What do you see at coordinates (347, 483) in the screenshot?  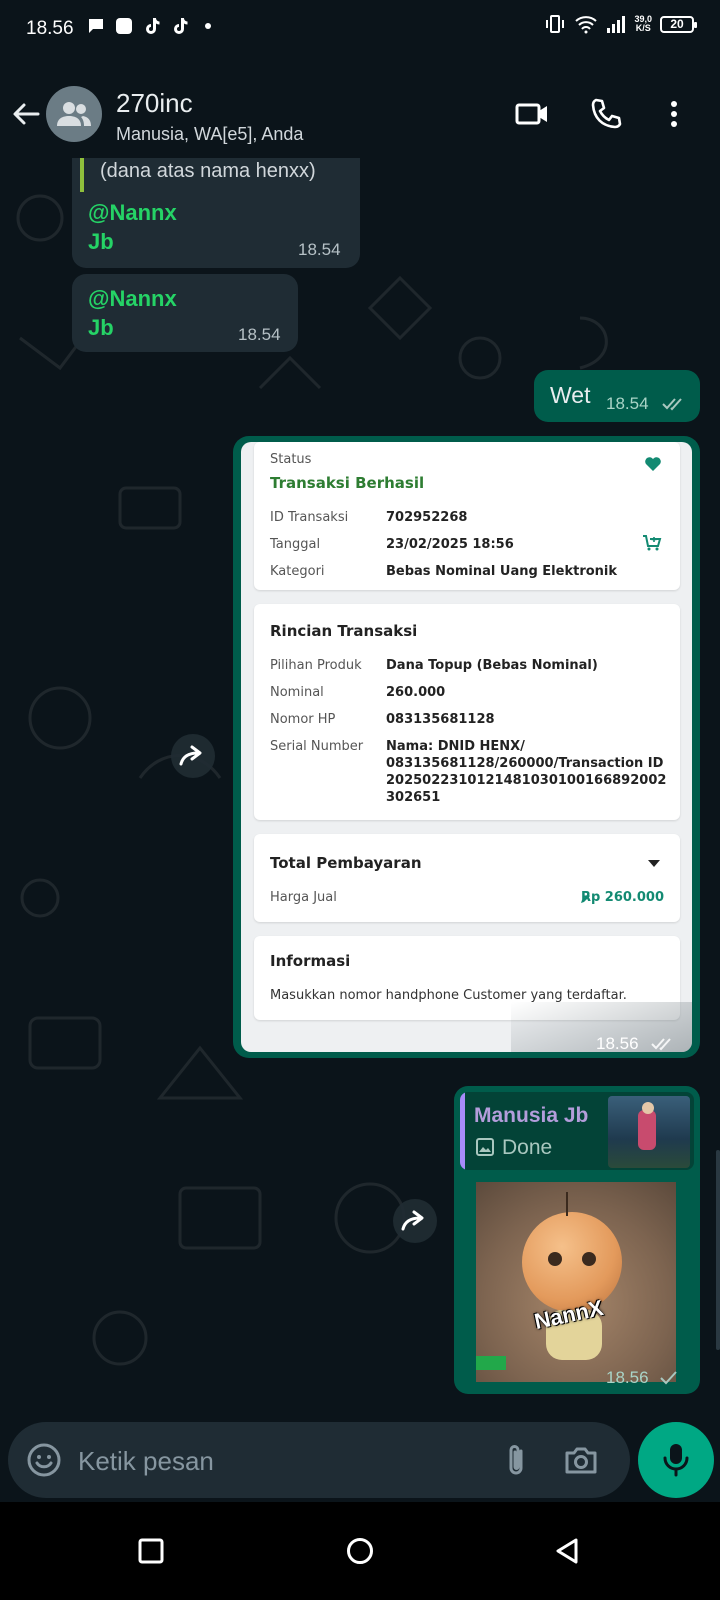 I see `transaction-status: Transaksi Berhasil` at bounding box center [347, 483].